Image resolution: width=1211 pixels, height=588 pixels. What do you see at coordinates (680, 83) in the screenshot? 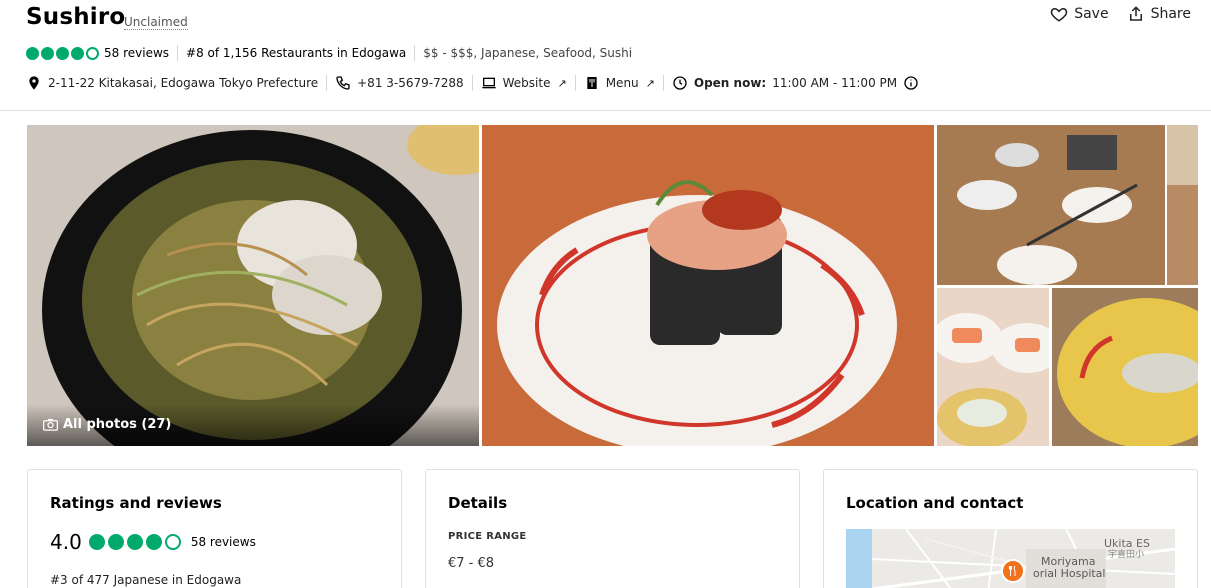
I see `clock-icon` at bounding box center [680, 83].